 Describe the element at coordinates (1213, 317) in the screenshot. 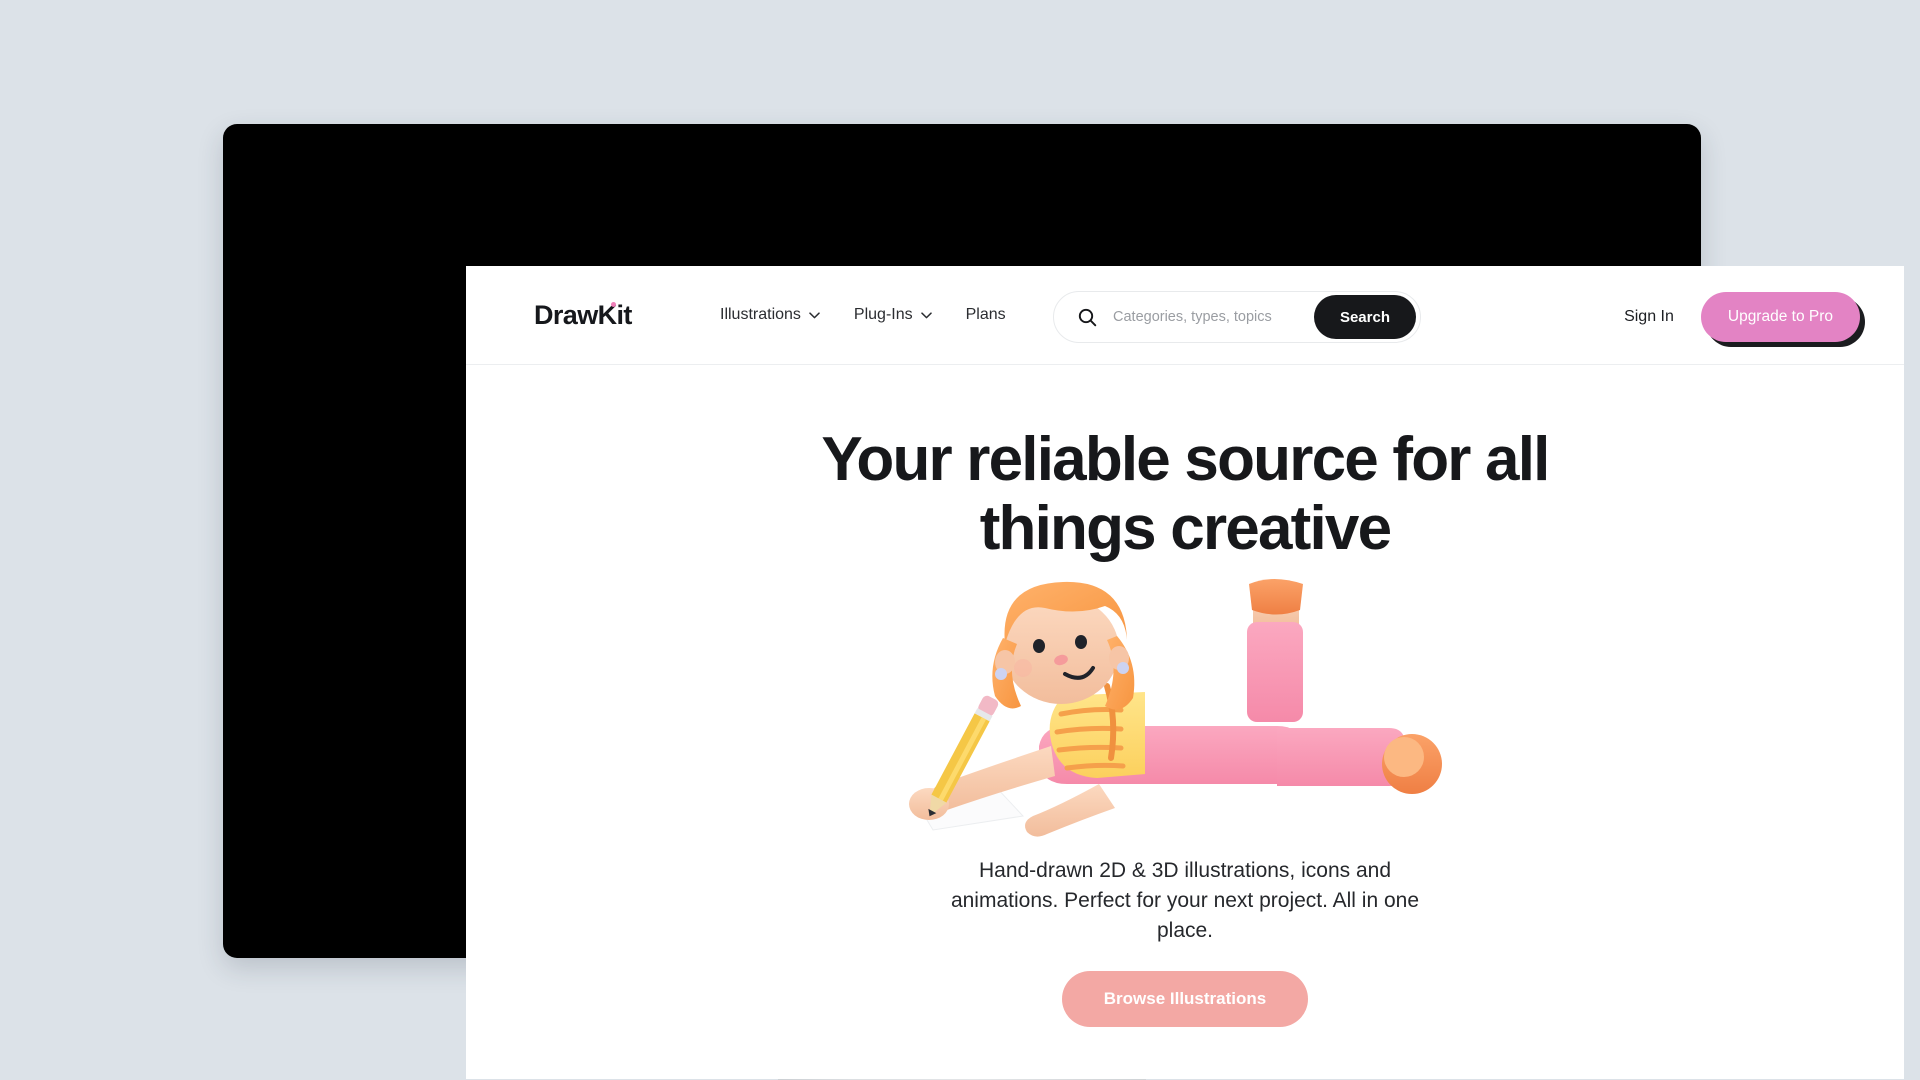

I see `search-input` at that location.